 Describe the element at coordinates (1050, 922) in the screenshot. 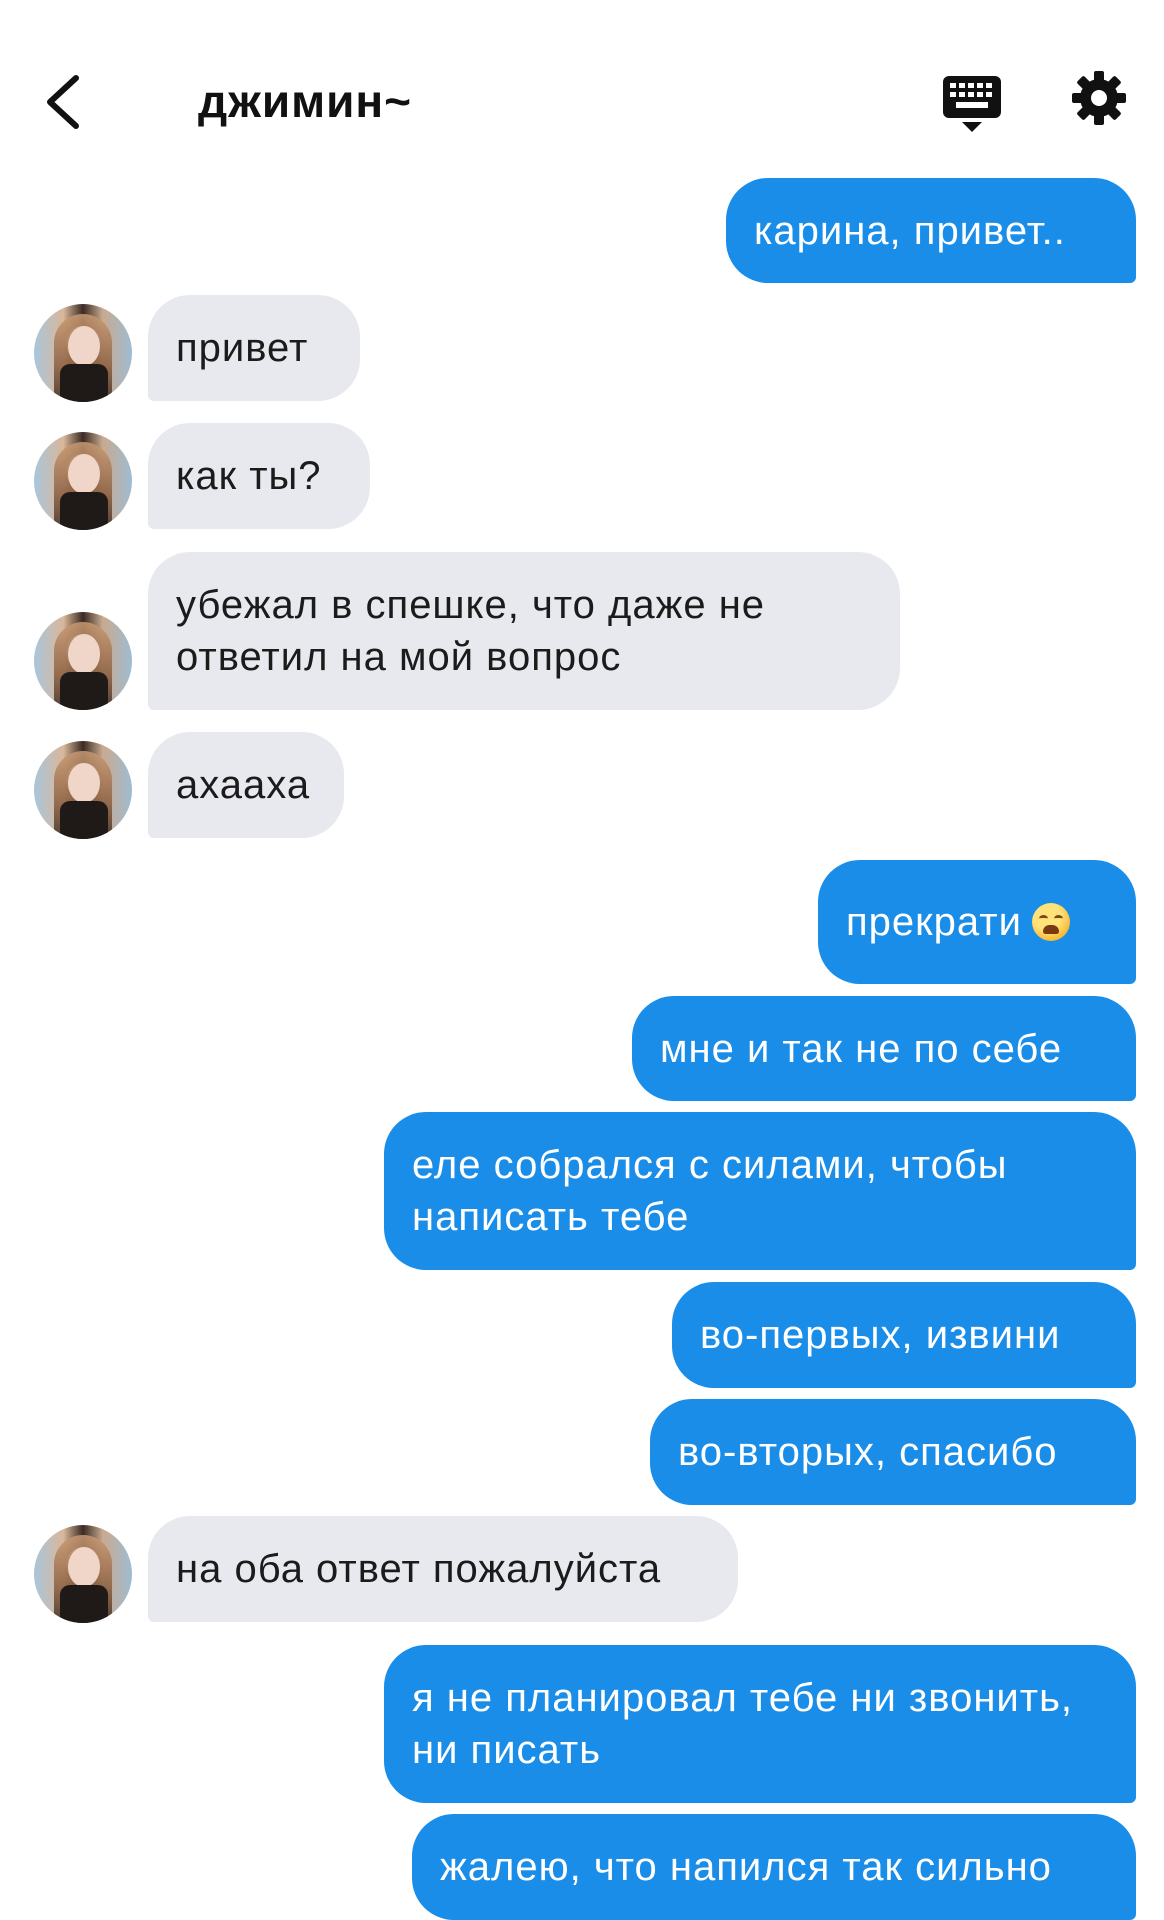

I see `weary-face-emoji-icon` at that location.